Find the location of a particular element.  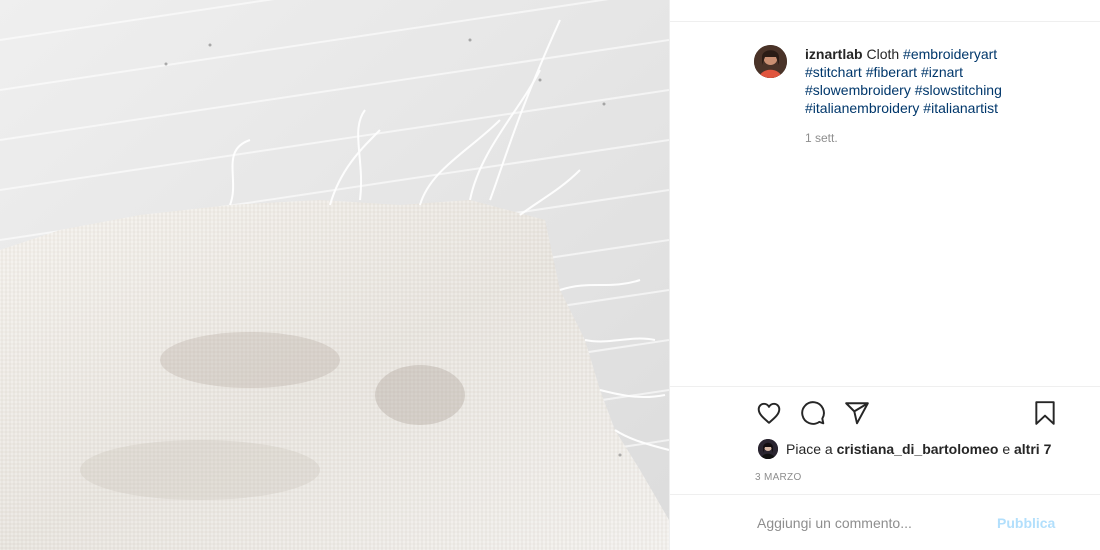

save-button is located at coordinates (1045, 413).